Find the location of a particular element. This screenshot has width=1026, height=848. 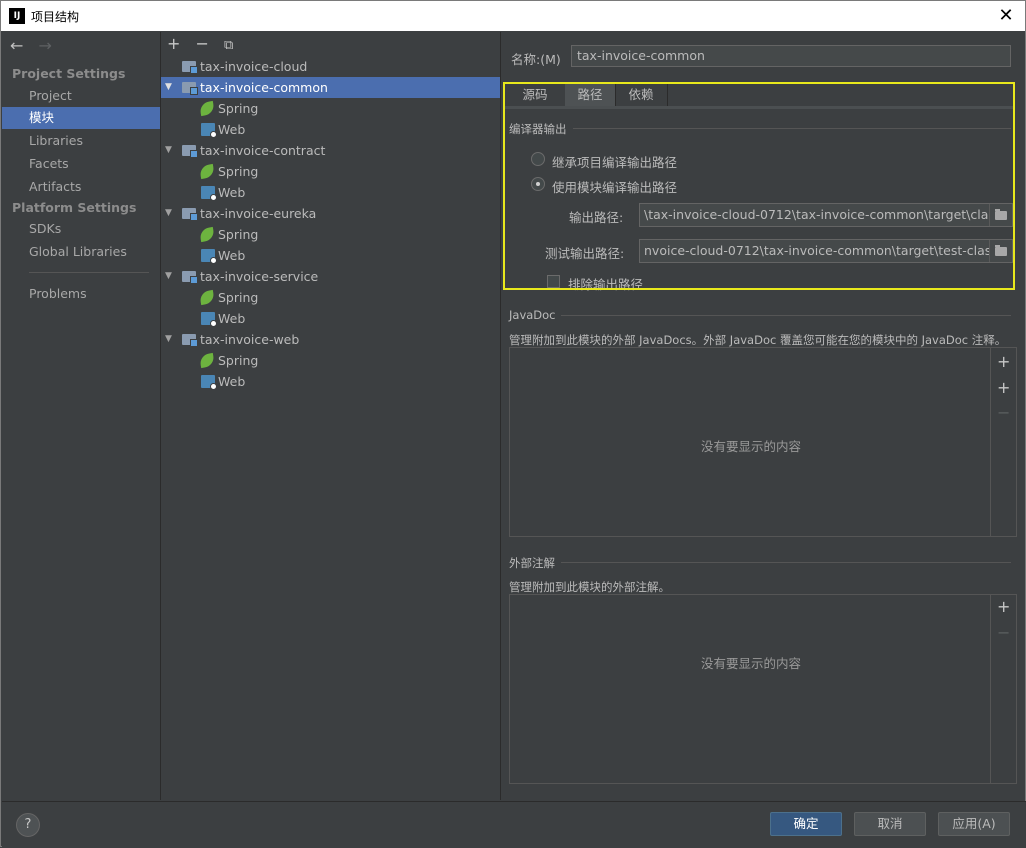

tree-toolbar: + − ⧉ is located at coordinates (205, 45).